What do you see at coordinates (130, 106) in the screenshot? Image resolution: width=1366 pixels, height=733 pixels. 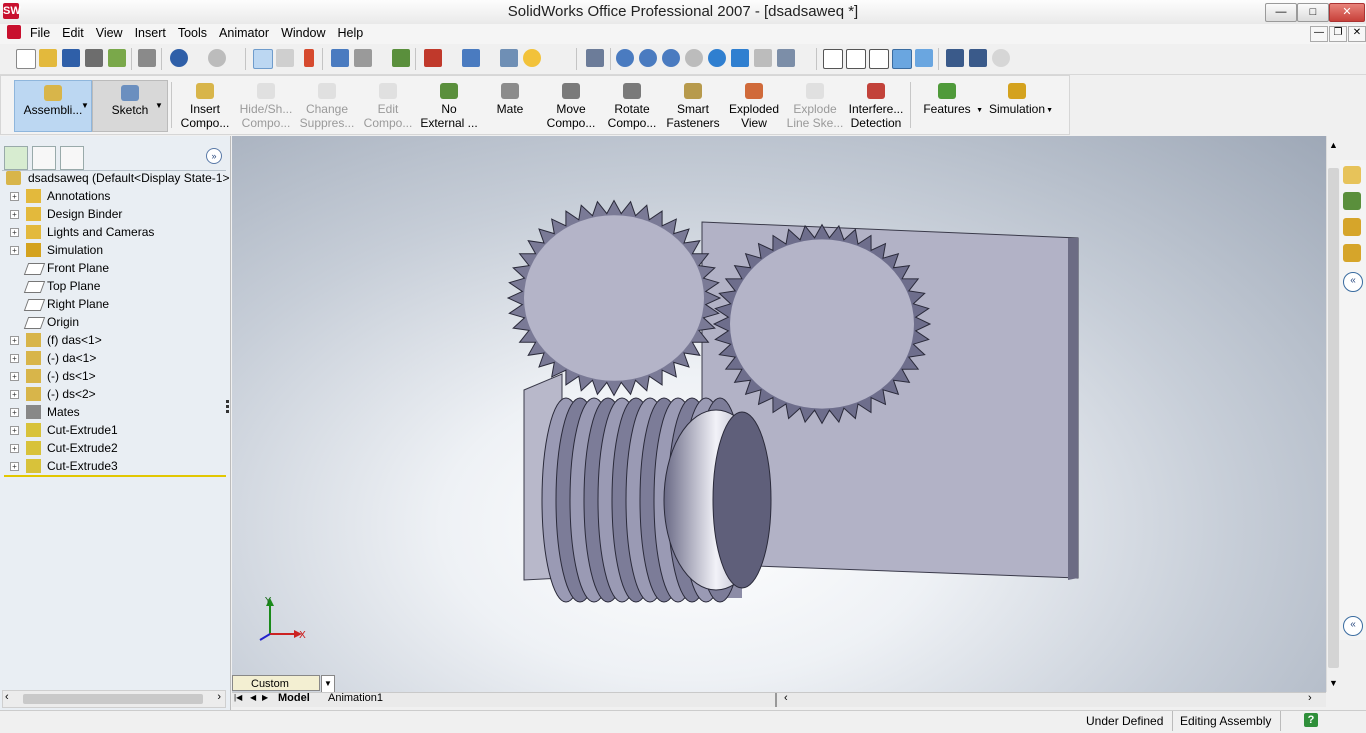 I see `command-tab-sketch: Sketch ▼` at bounding box center [130, 106].